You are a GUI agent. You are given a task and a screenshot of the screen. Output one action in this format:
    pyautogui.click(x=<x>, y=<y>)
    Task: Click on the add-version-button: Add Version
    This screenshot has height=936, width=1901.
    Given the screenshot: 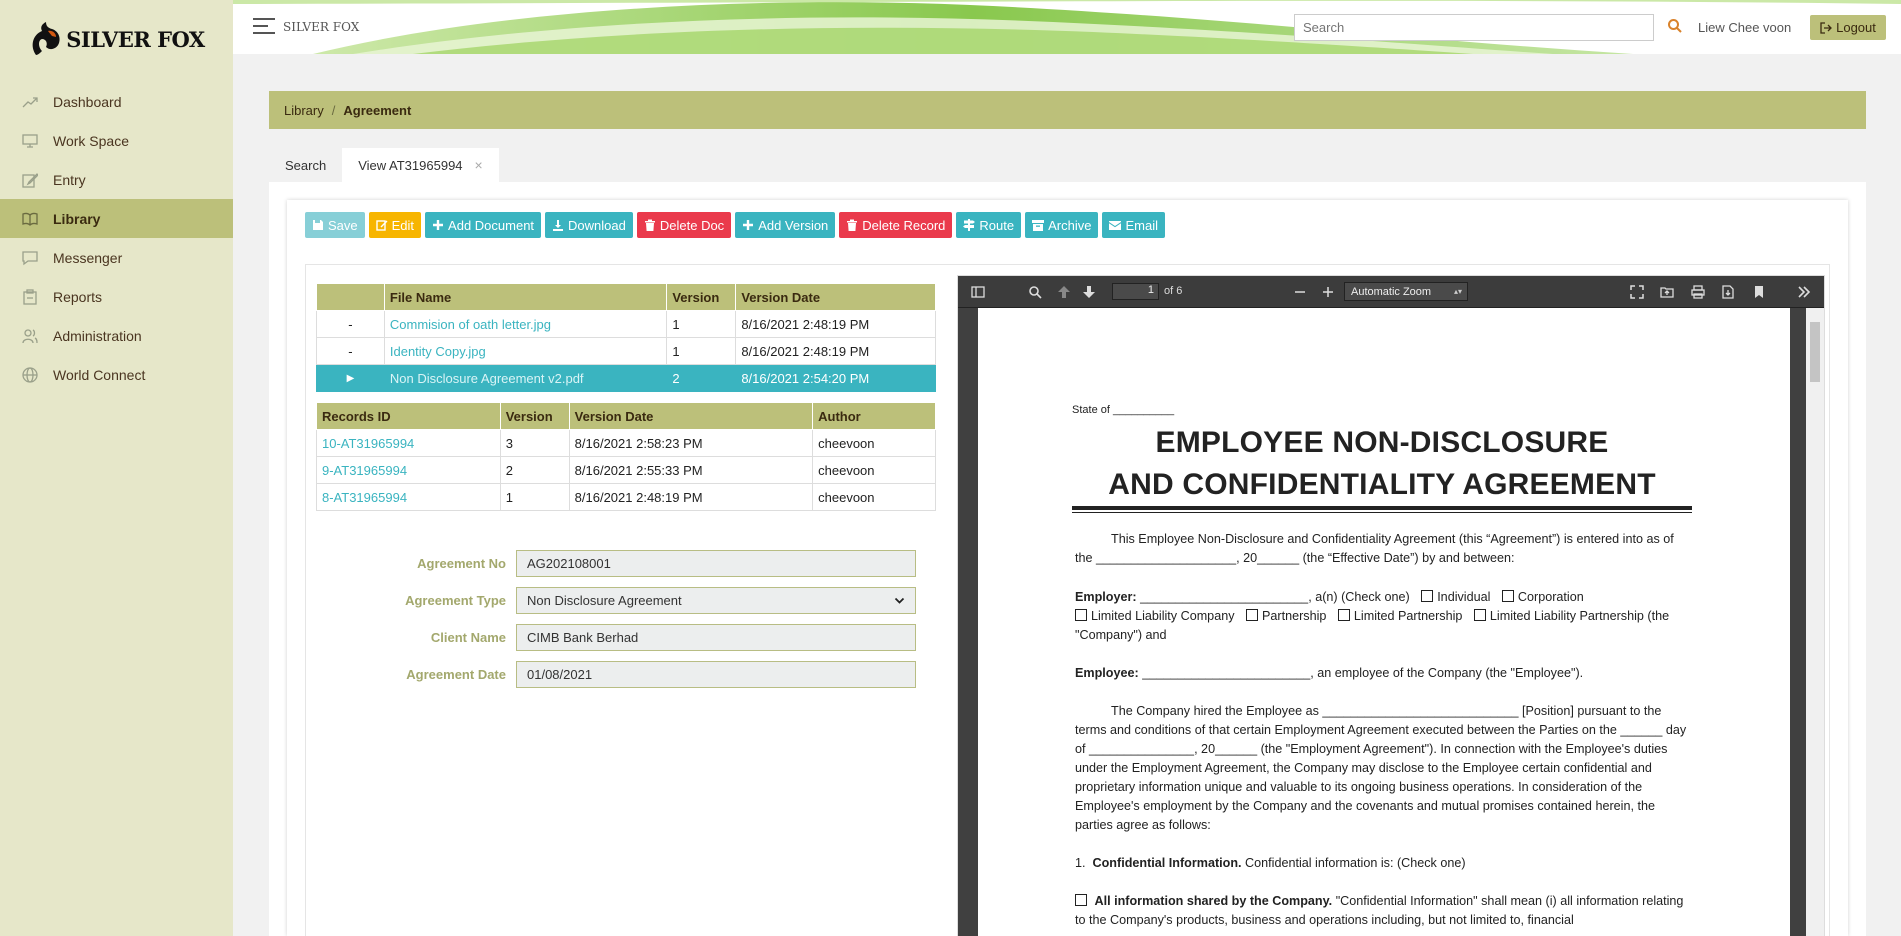 What is the action you would take?
    pyautogui.click(x=785, y=225)
    